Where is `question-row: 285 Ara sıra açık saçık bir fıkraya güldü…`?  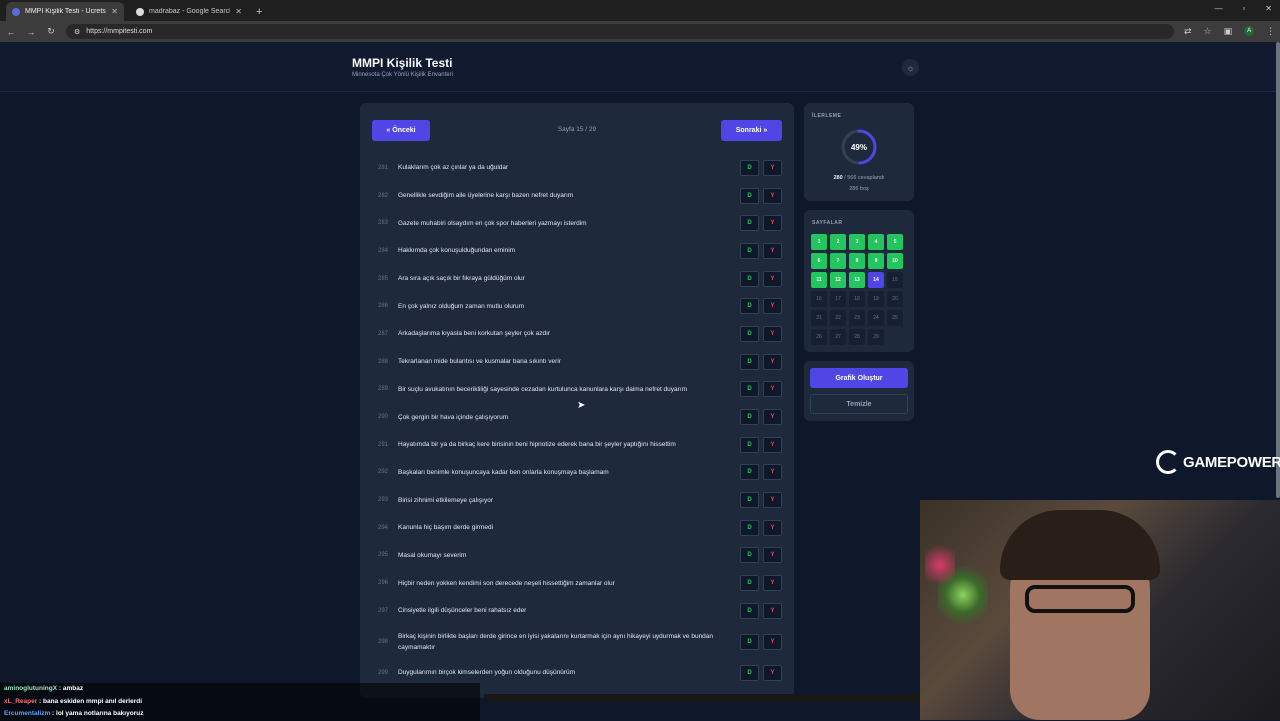 question-row: 285 Ara sıra açık saçık bir fıkraya güldü… is located at coordinates (577, 279).